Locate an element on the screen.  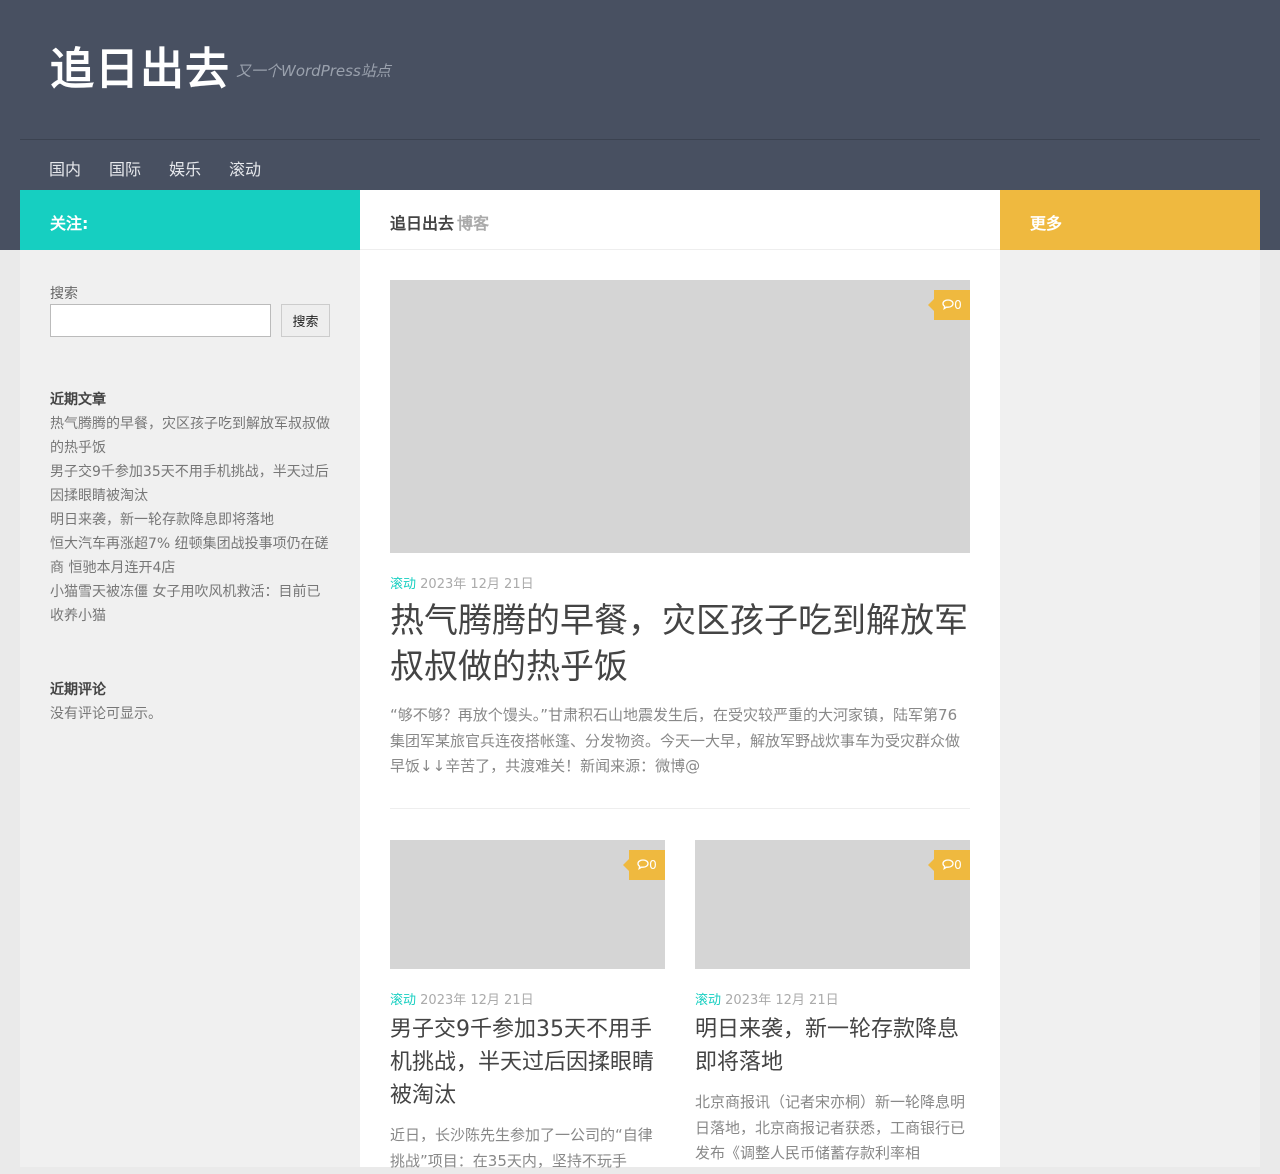
recent-post-link: 恒大汽车再涨超7% 纽顿集团战投事项仍在磋商 恒驰本月连开4店 is located at coordinates (190, 556).